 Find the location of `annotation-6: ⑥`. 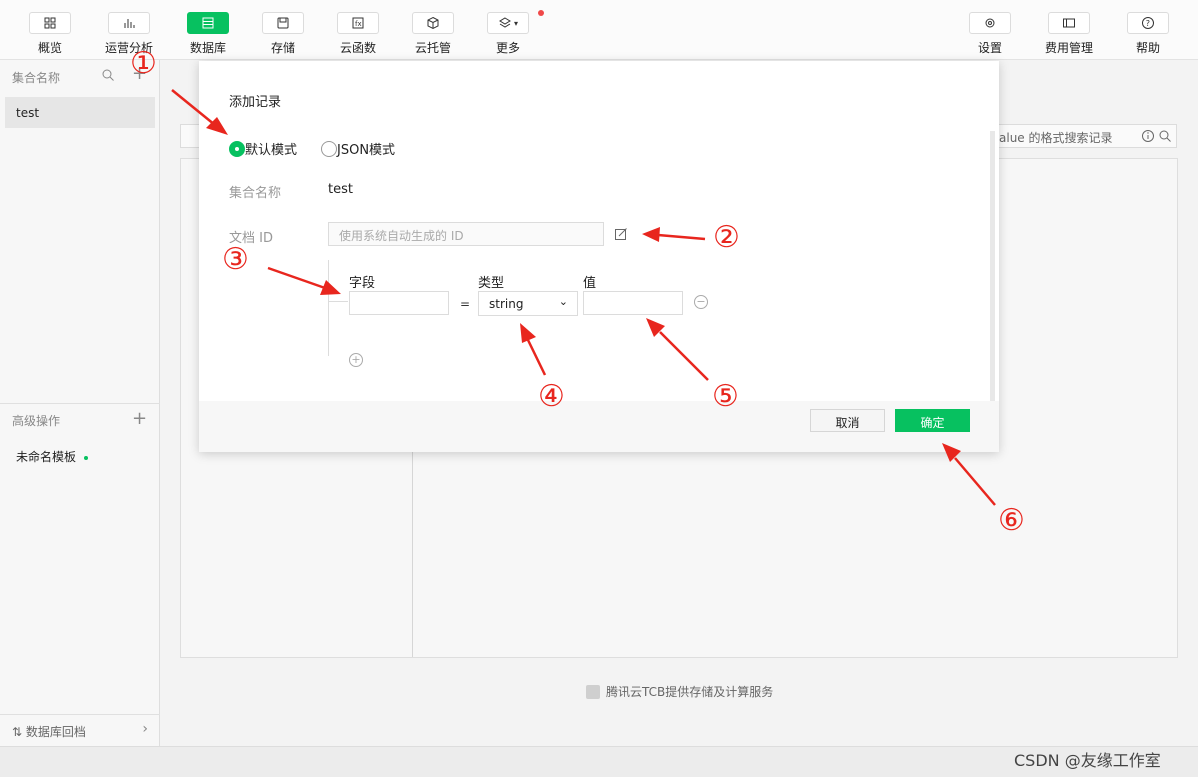

annotation-6: ⑥ is located at coordinates (1011, 520).